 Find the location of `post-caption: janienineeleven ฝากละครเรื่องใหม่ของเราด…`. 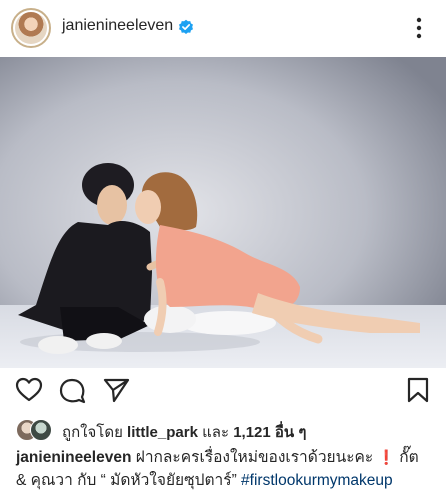

post-caption: janienineeleven ฝากละครเรื่องใหม่ของเราด… is located at coordinates (223, 469).